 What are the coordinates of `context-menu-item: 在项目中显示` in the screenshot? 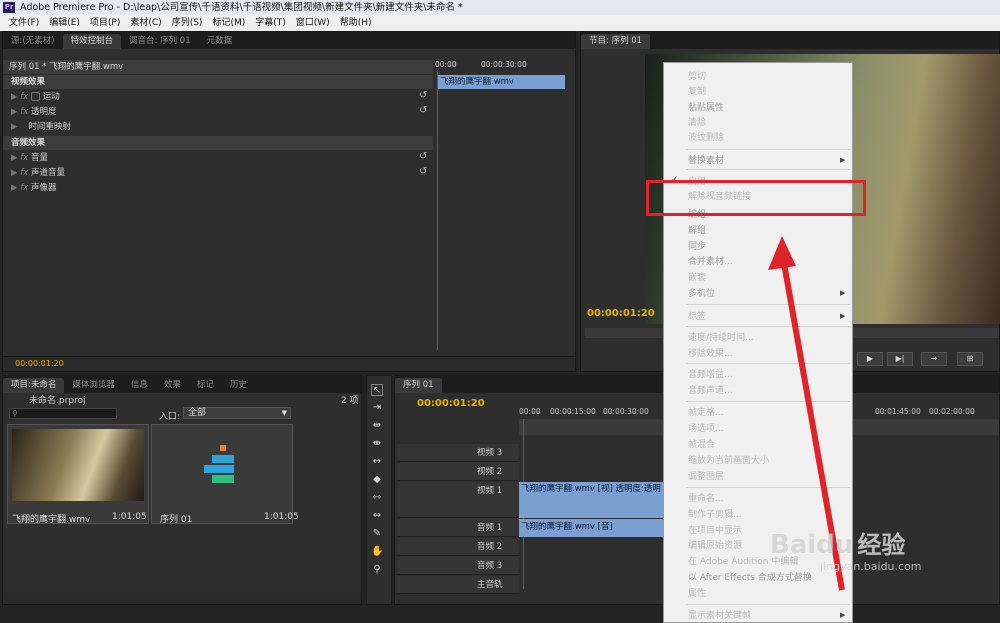 It's located at (715, 531).